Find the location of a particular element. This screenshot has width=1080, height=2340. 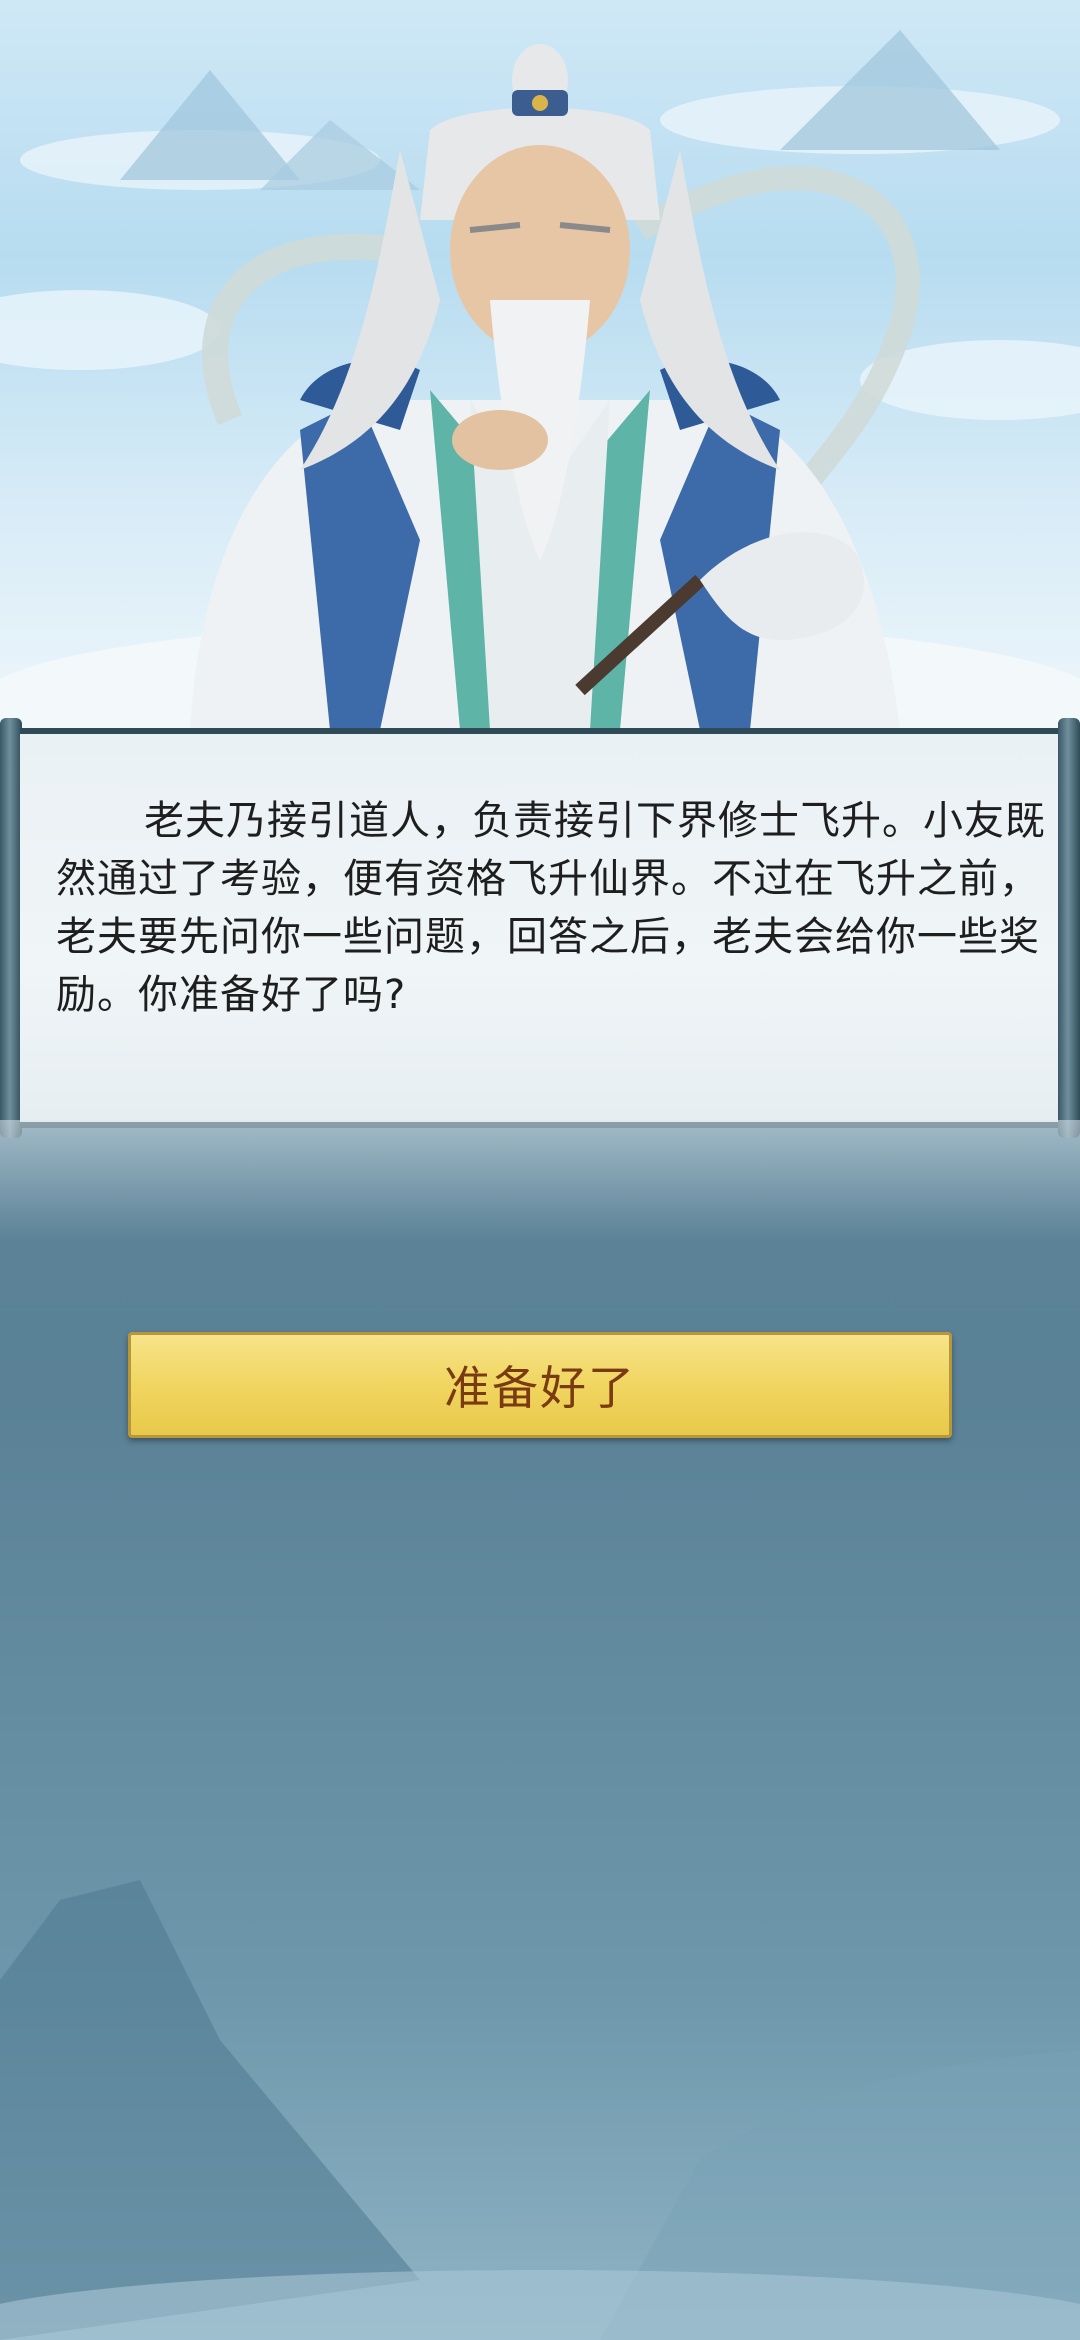

scroll-roller-right is located at coordinates (1069, 928).